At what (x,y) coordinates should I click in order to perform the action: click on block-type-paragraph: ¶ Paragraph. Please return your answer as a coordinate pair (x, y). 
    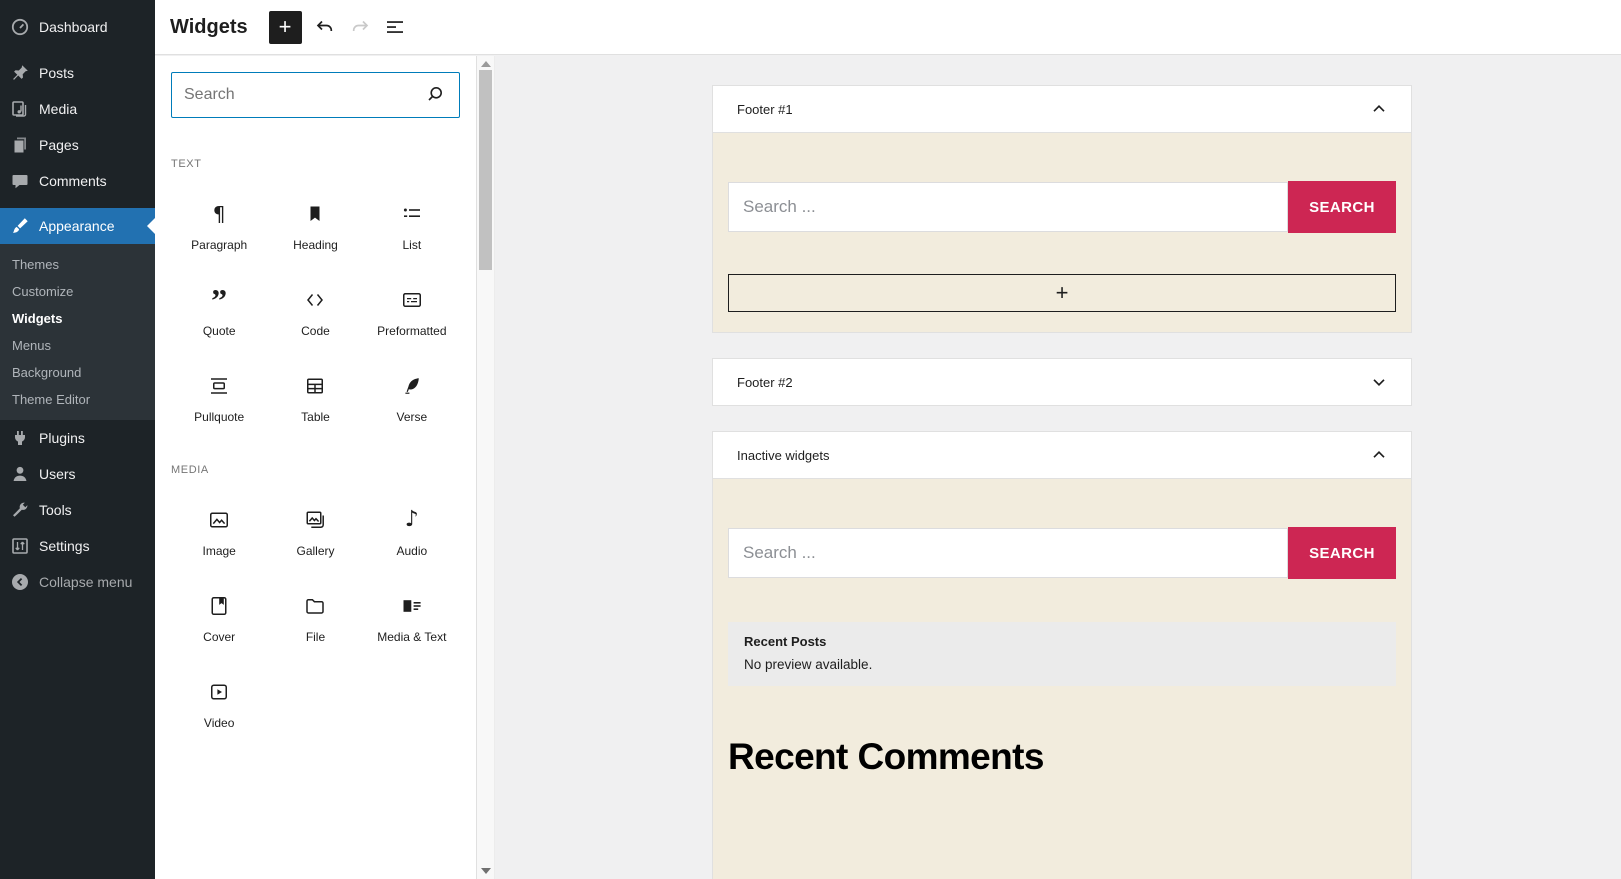
    Looking at the image, I should click on (219, 226).